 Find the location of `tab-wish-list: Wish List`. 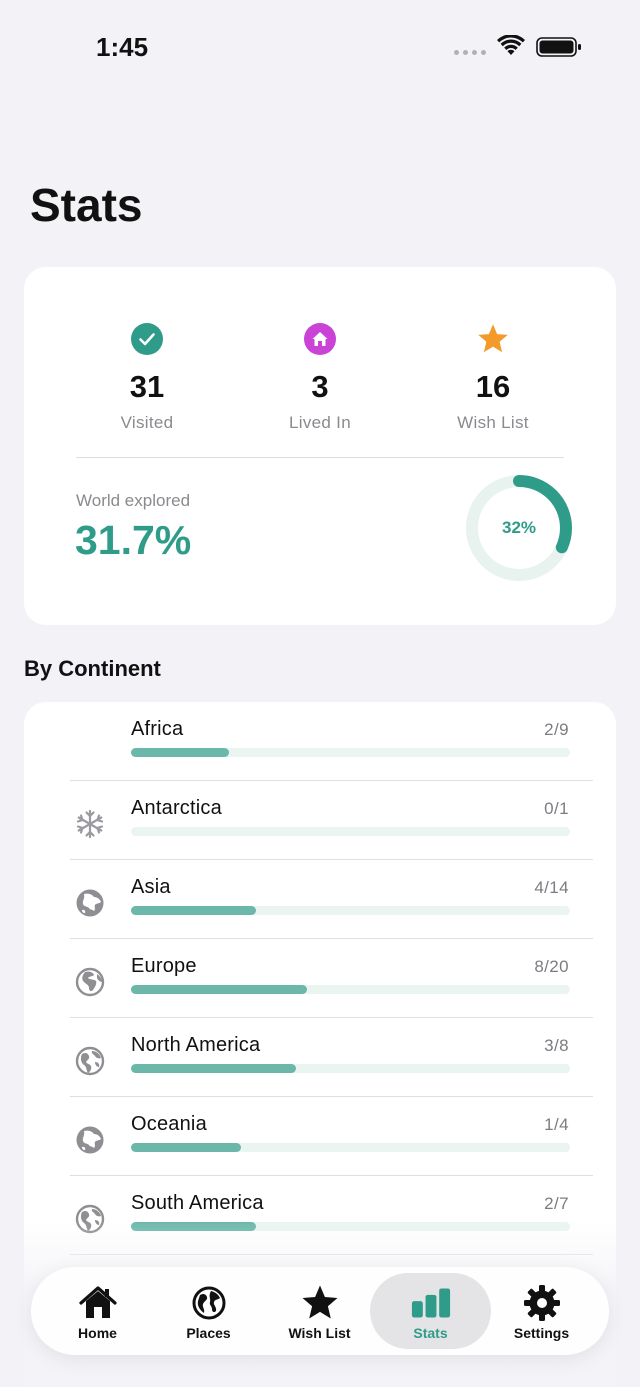

tab-wish-list: Wish List is located at coordinates (319, 1311).